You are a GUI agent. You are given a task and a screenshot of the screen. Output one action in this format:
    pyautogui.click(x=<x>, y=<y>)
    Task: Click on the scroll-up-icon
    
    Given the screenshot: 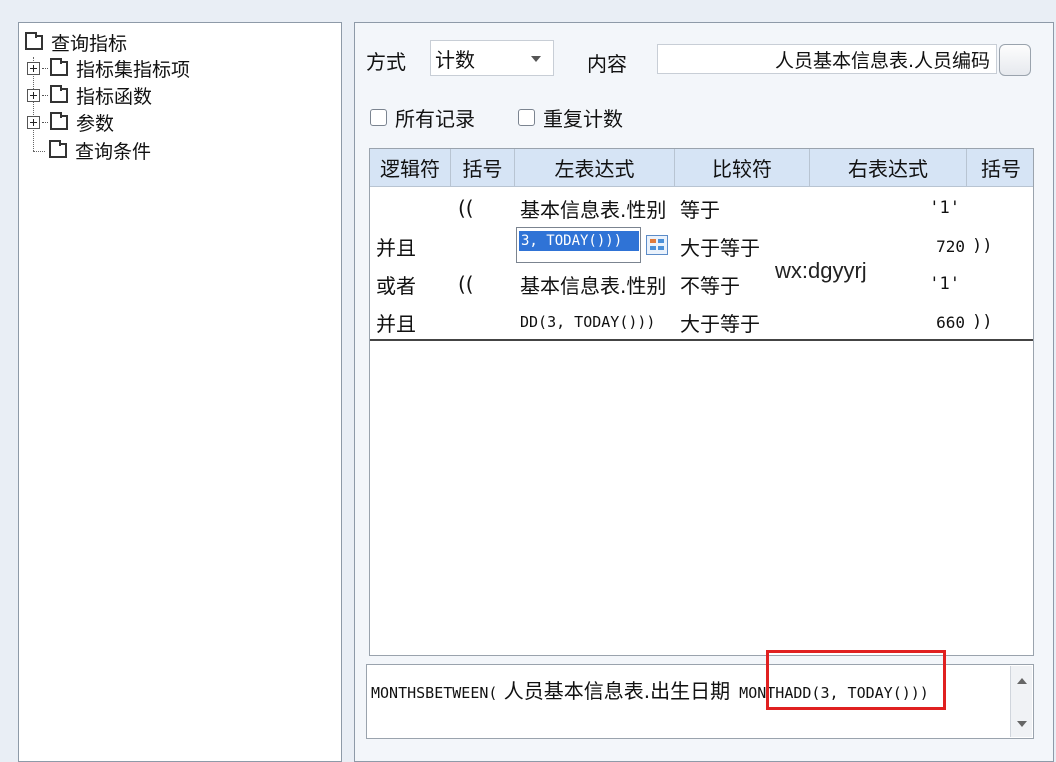 What is the action you would take?
    pyautogui.click(x=1022, y=681)
    